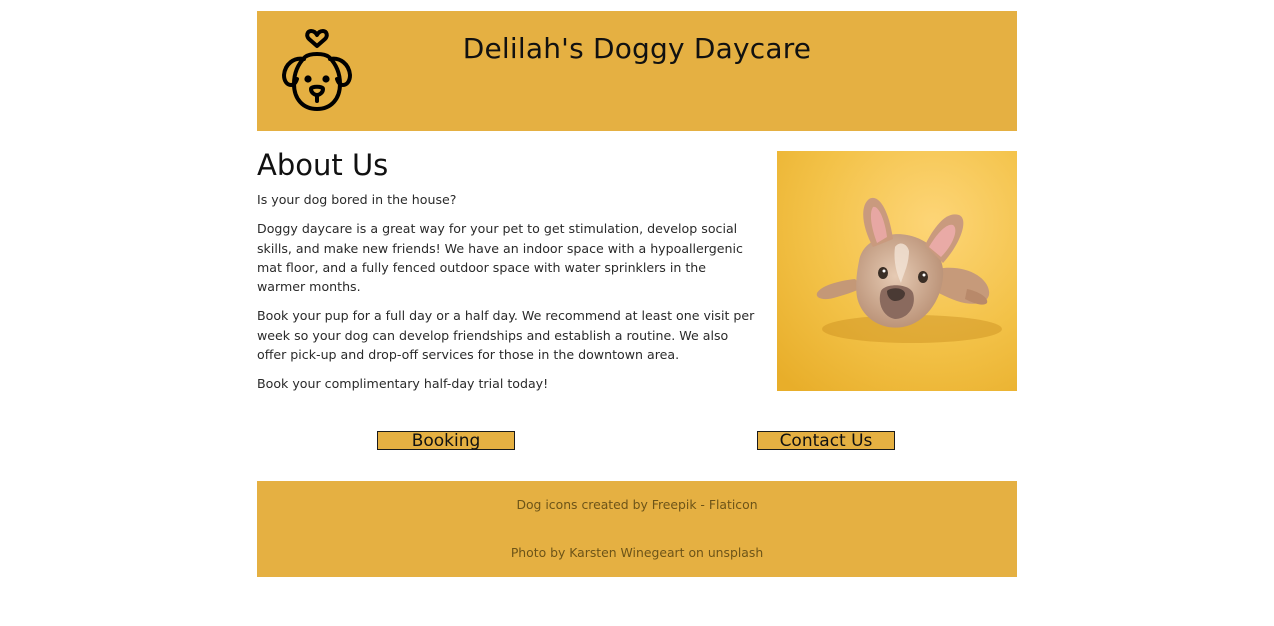  Describe the element at coordinates (323, 165) in the screenshot. I see `about-heading: About Us` at that location.